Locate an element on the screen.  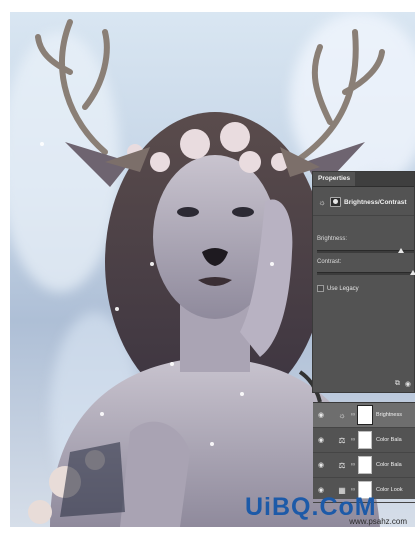
watermark-url: www.psahz.com is located at coordinates (378, 521).